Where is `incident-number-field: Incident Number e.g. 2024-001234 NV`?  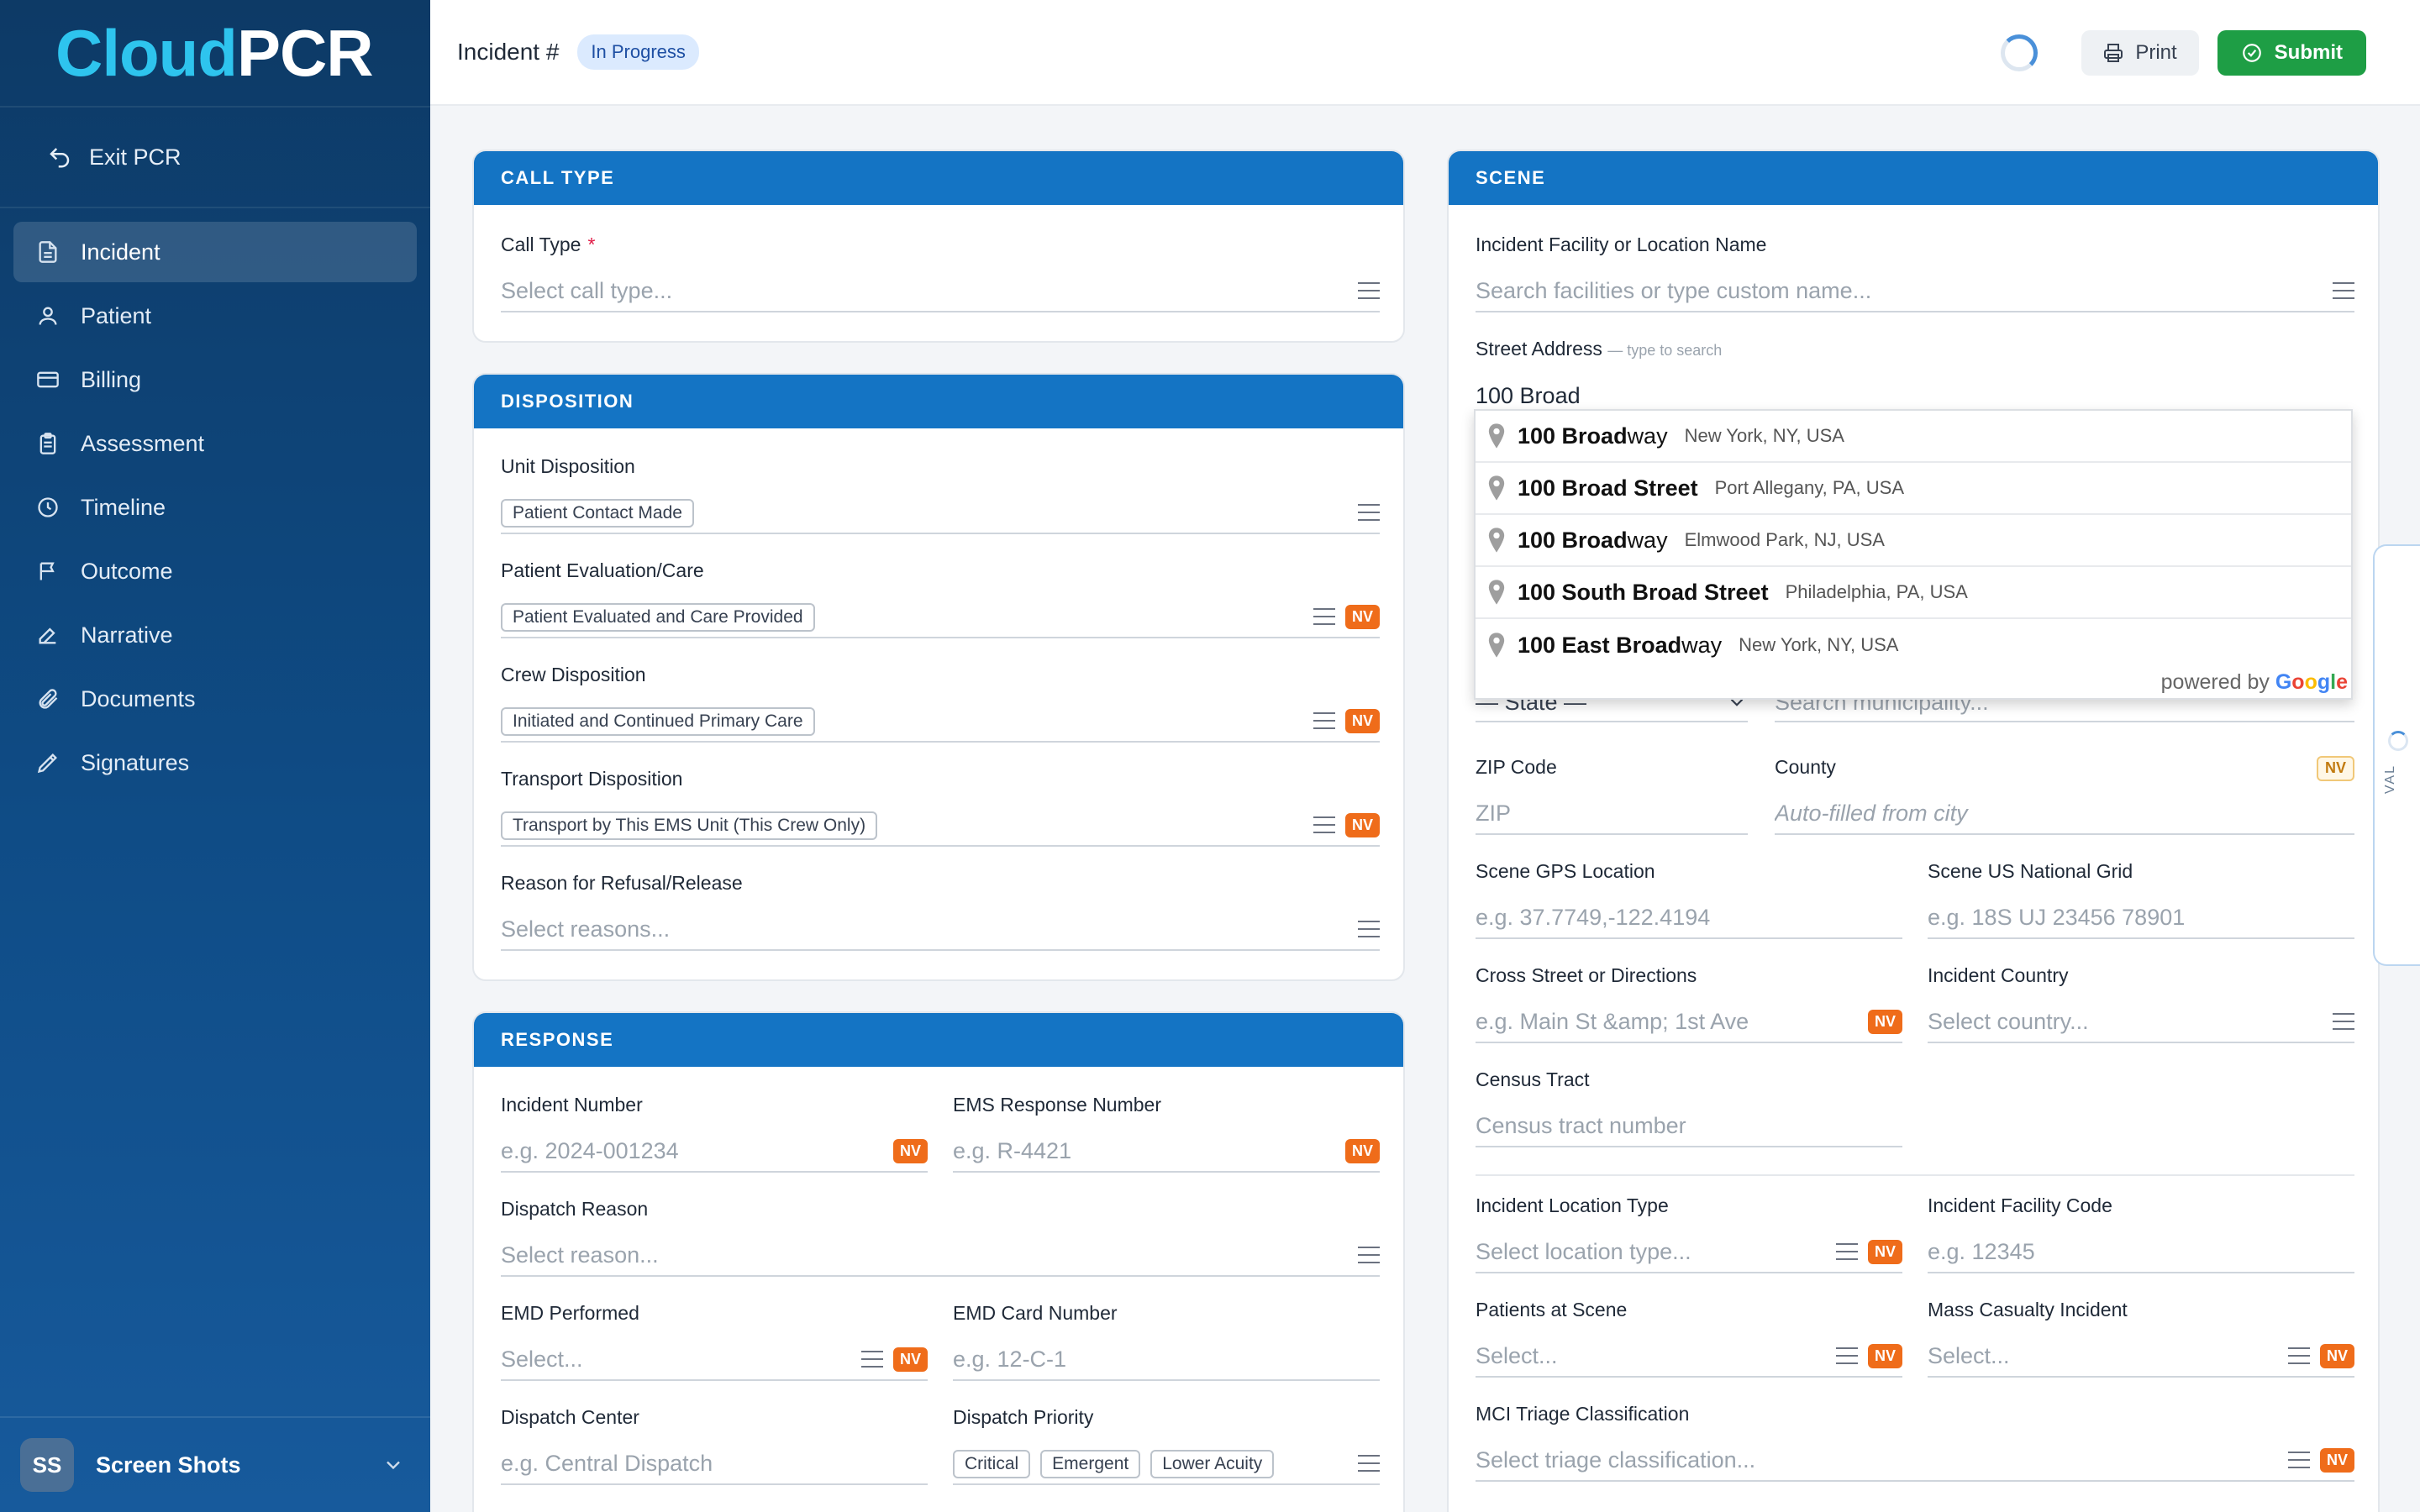 incident-number-field: Incident Number e.g. 2024-001234 NV is located at coordinates (714, 1133).